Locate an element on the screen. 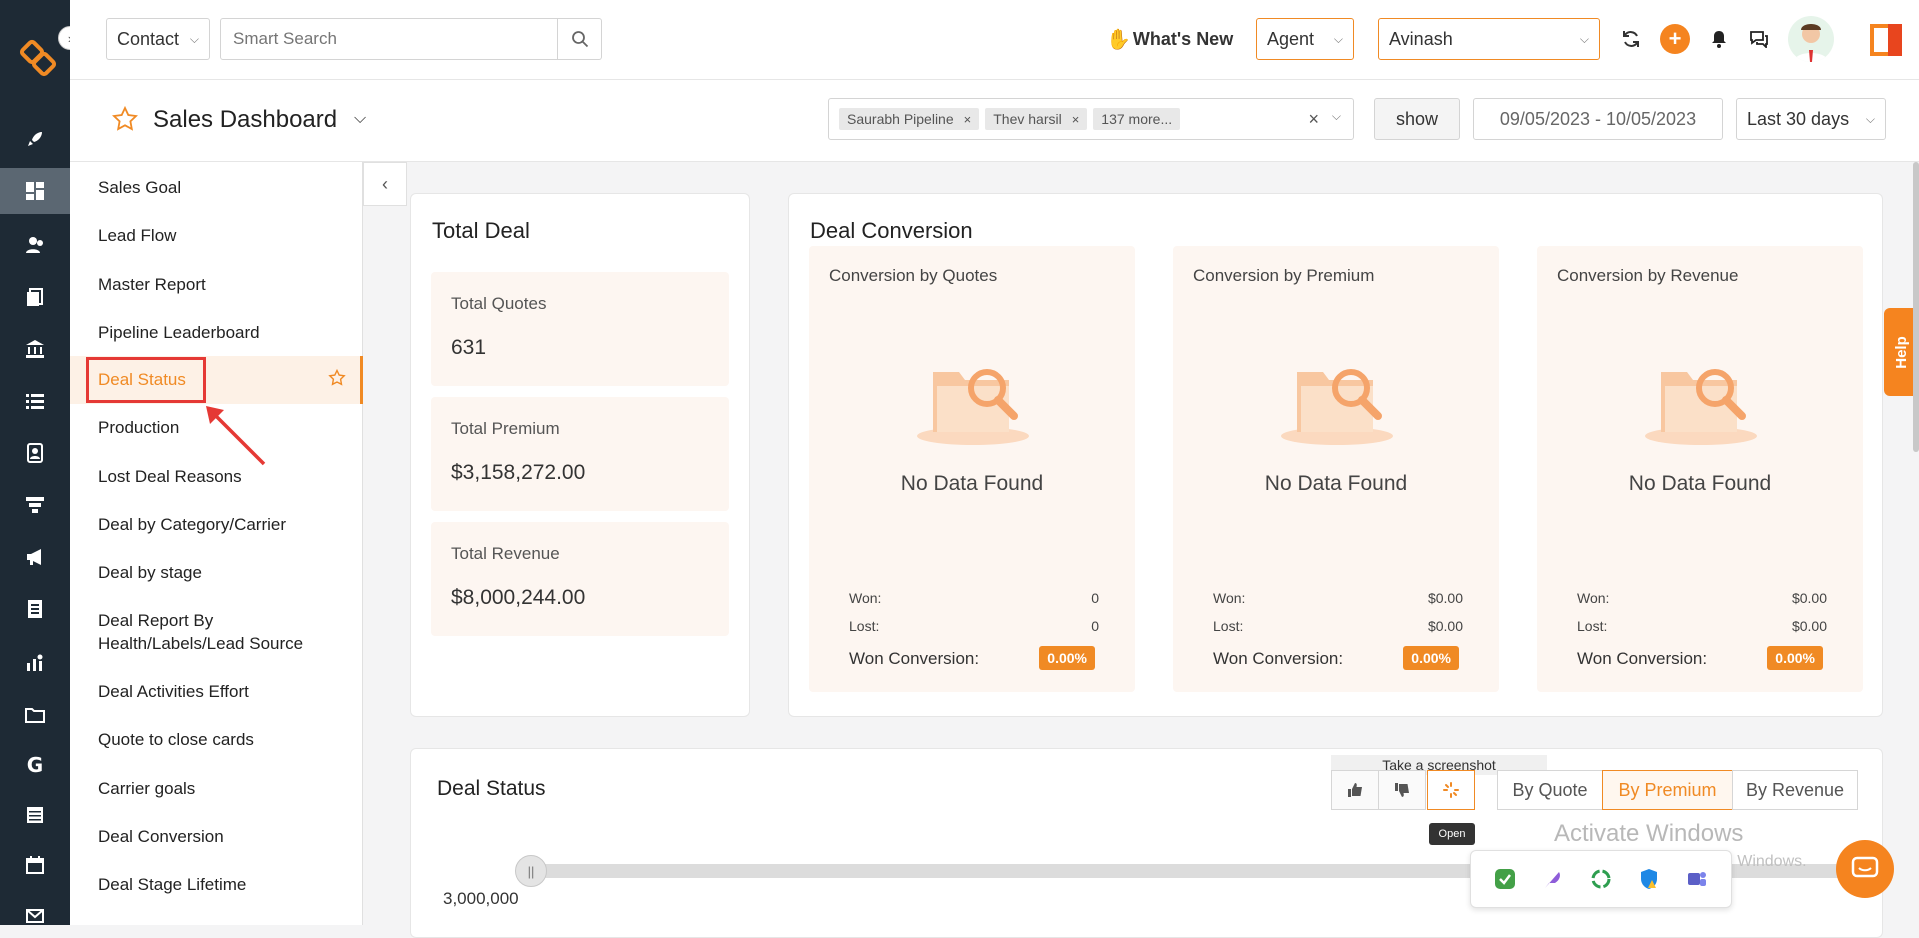 Image resolution: width=1919 pixels, height=938 pixels. whats-new-label: What's New is located at coordinates (1183, 38).